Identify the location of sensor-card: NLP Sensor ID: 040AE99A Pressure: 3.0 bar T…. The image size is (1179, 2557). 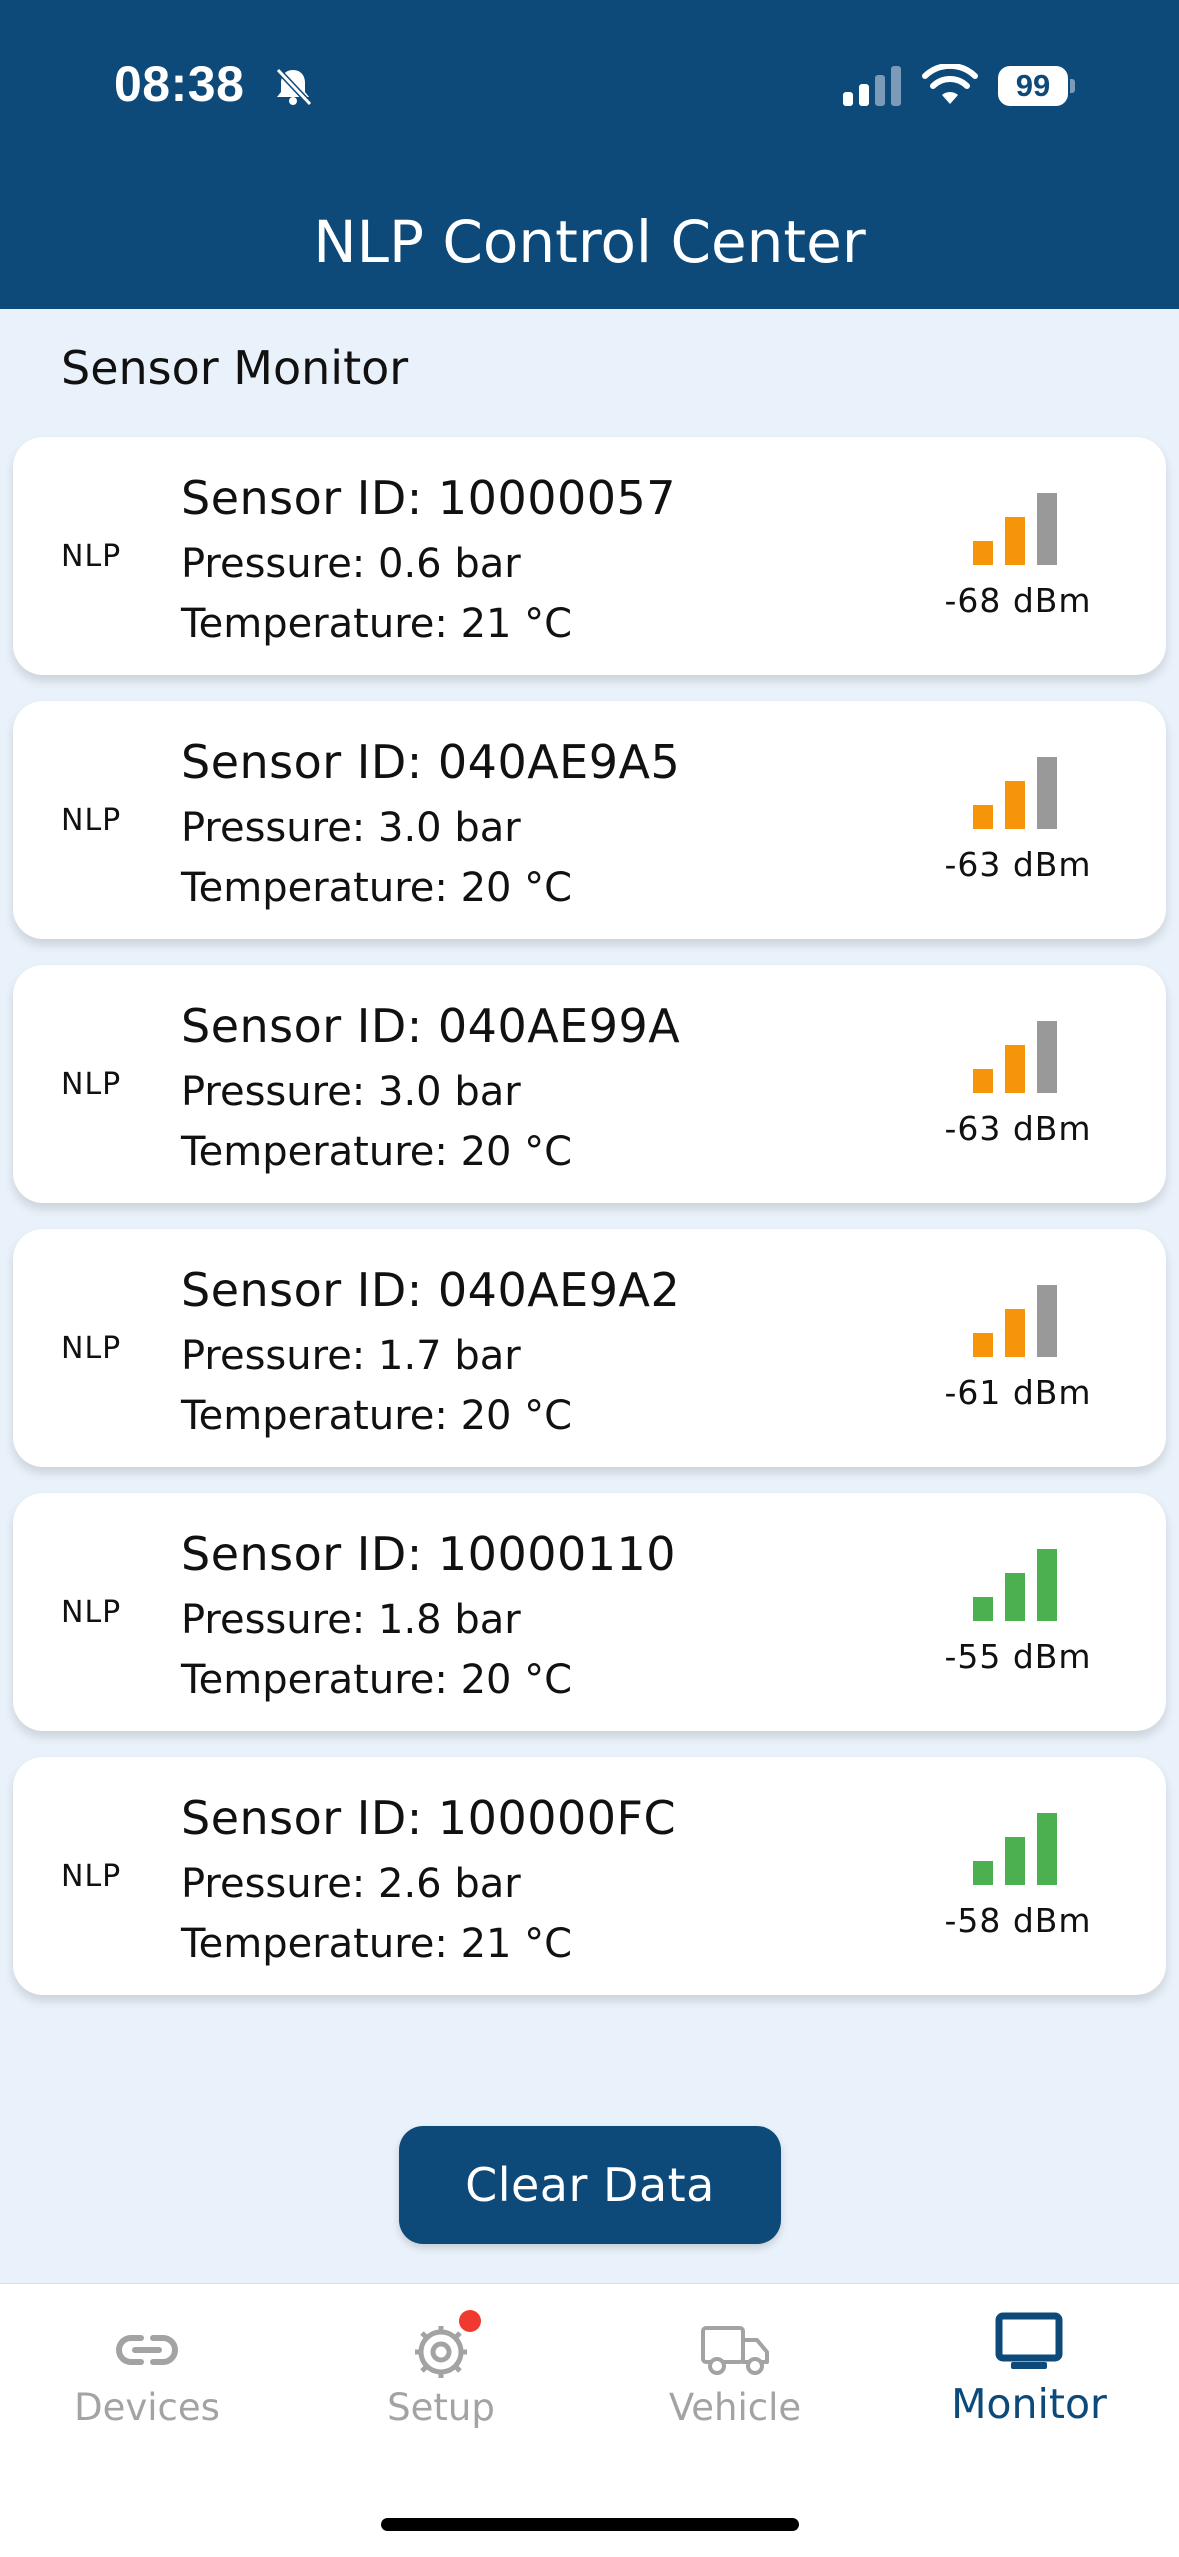
(589, 1084).